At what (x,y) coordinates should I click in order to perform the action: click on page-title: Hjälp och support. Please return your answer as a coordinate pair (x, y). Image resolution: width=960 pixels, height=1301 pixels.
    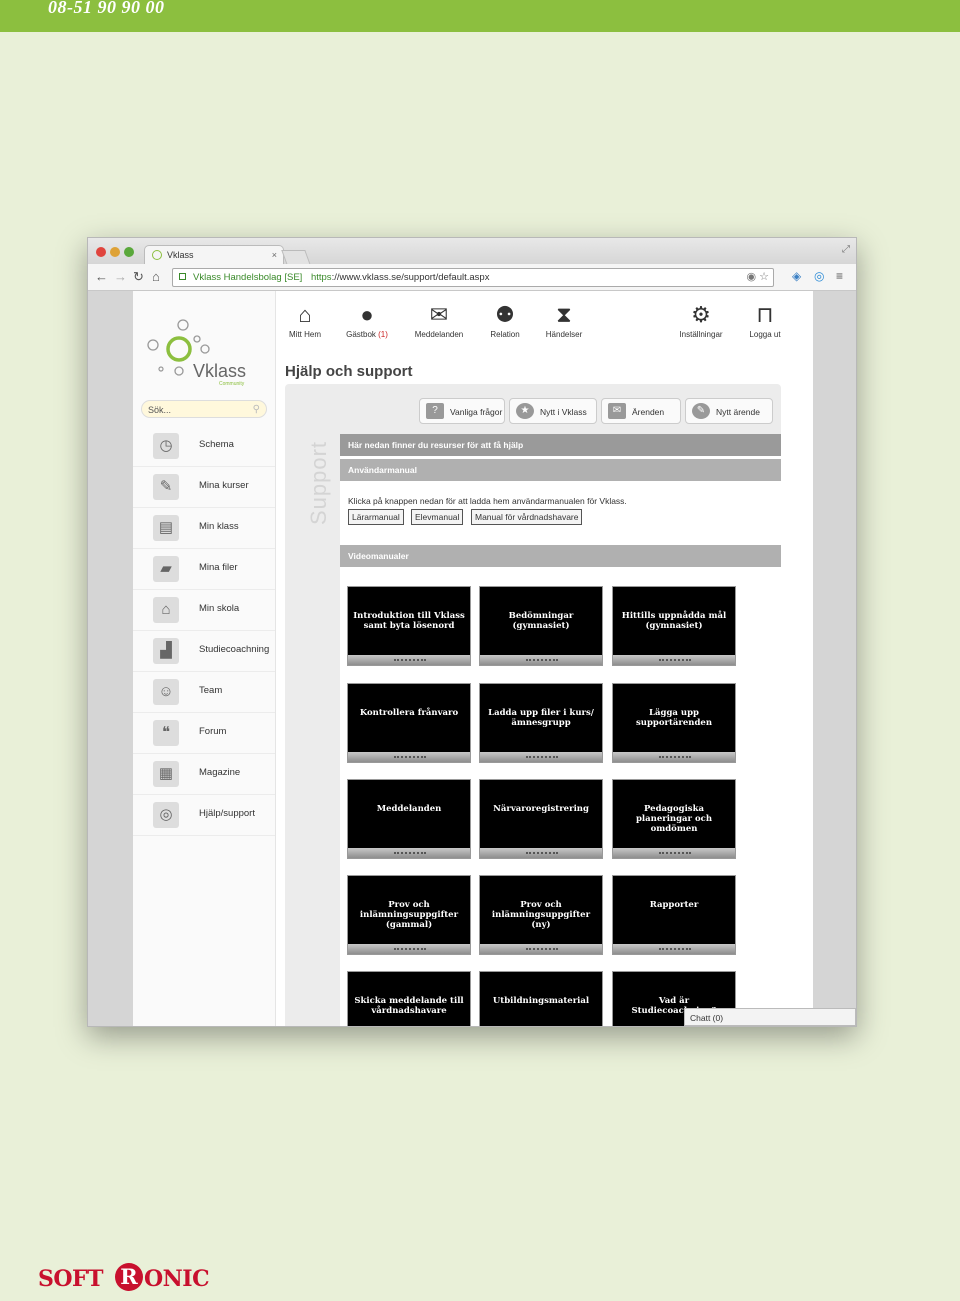
    Looking at the image, I should click on (349, 371).